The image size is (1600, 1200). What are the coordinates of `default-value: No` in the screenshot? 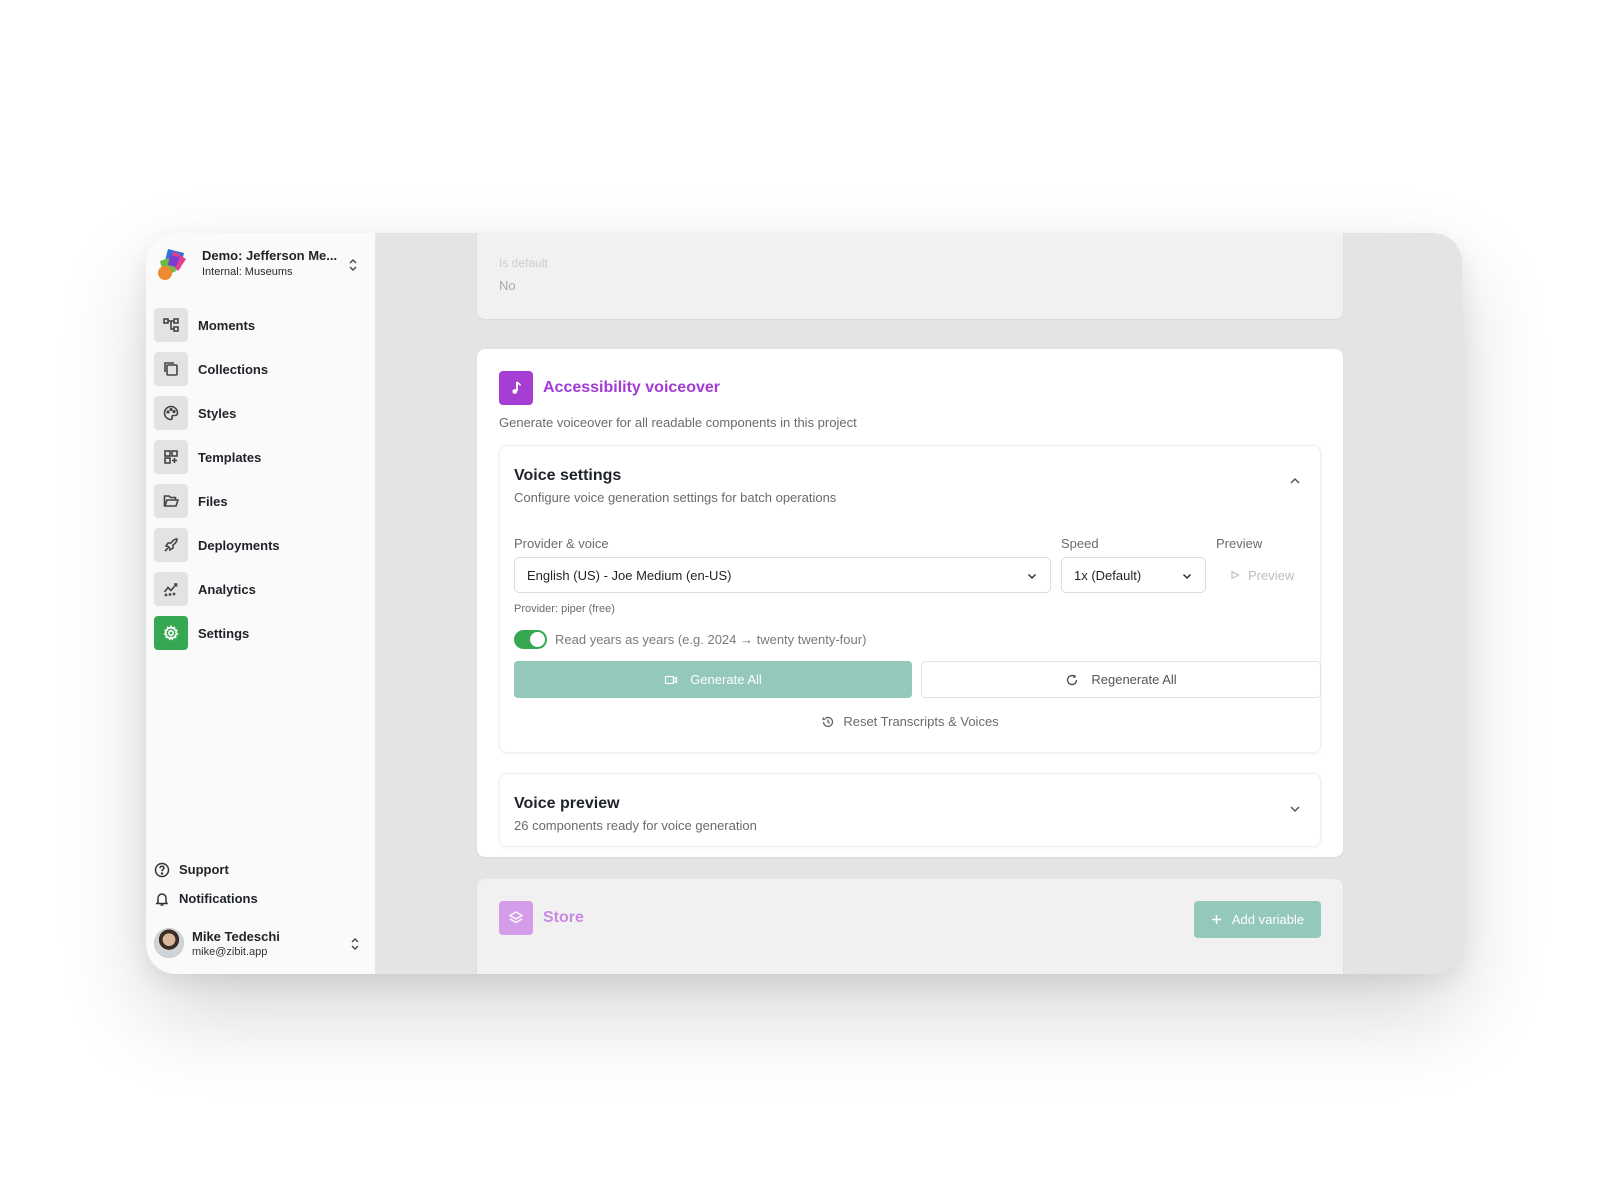 It's located at (507, 285).